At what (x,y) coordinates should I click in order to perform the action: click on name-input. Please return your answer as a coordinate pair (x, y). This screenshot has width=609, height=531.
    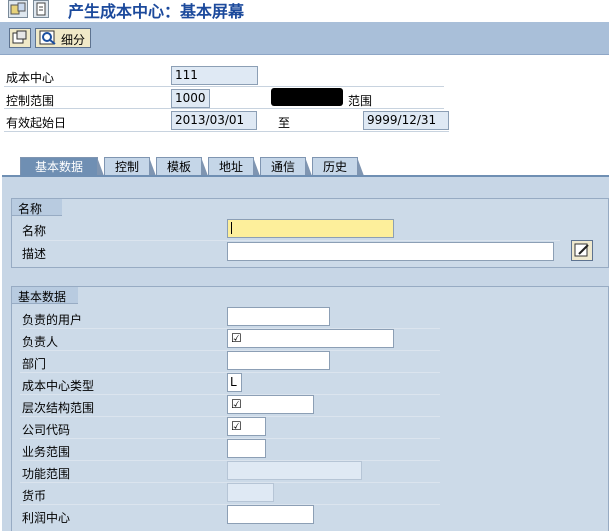
    Looking at the image, I should click on (310, 228).